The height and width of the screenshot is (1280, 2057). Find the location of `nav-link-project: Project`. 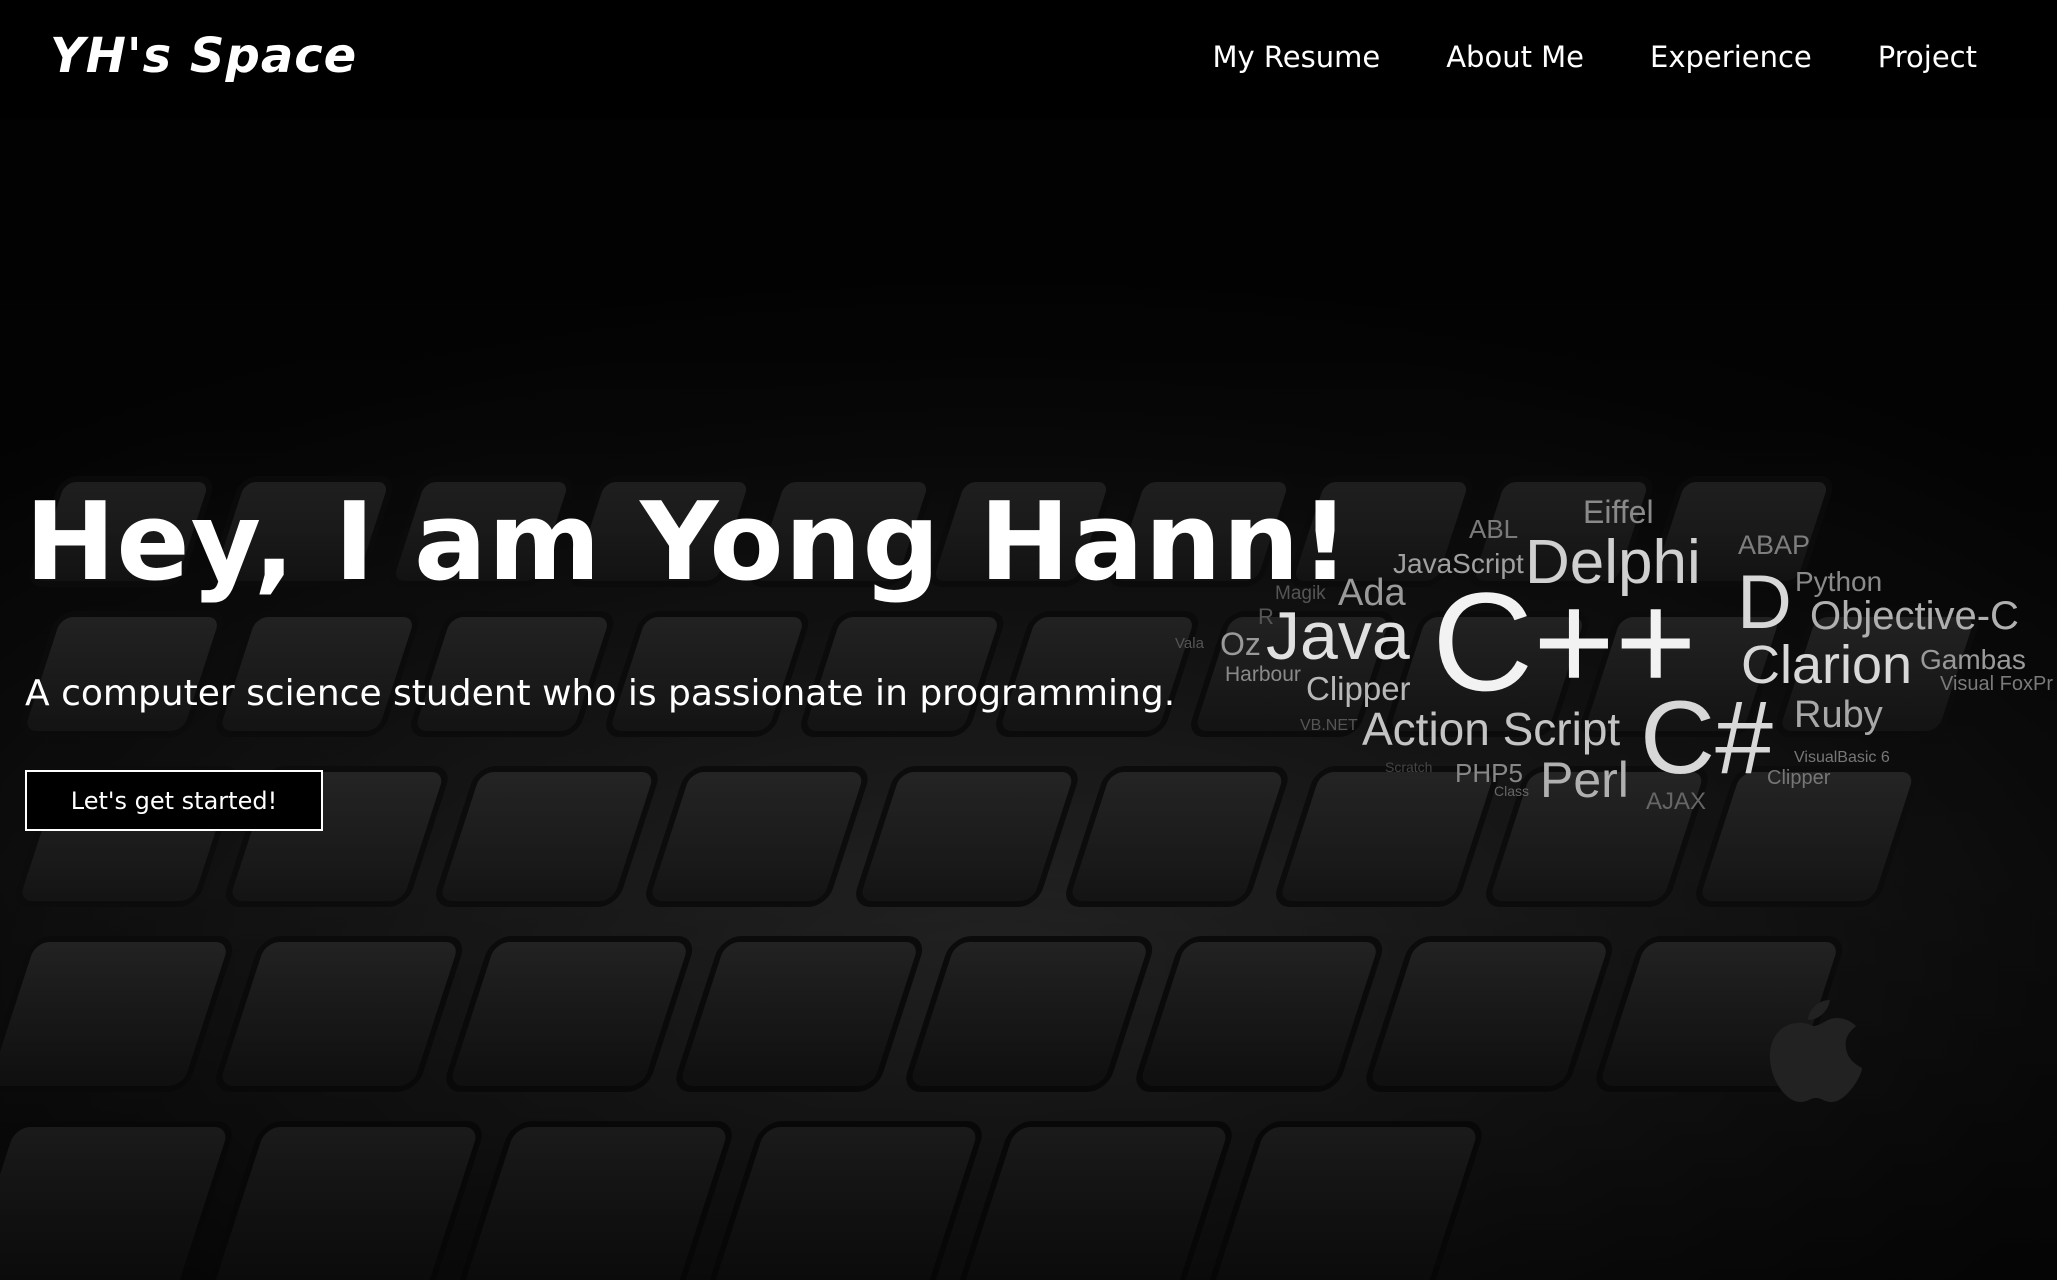

nav-link-project: Project is located at coordinates (1927, 57).